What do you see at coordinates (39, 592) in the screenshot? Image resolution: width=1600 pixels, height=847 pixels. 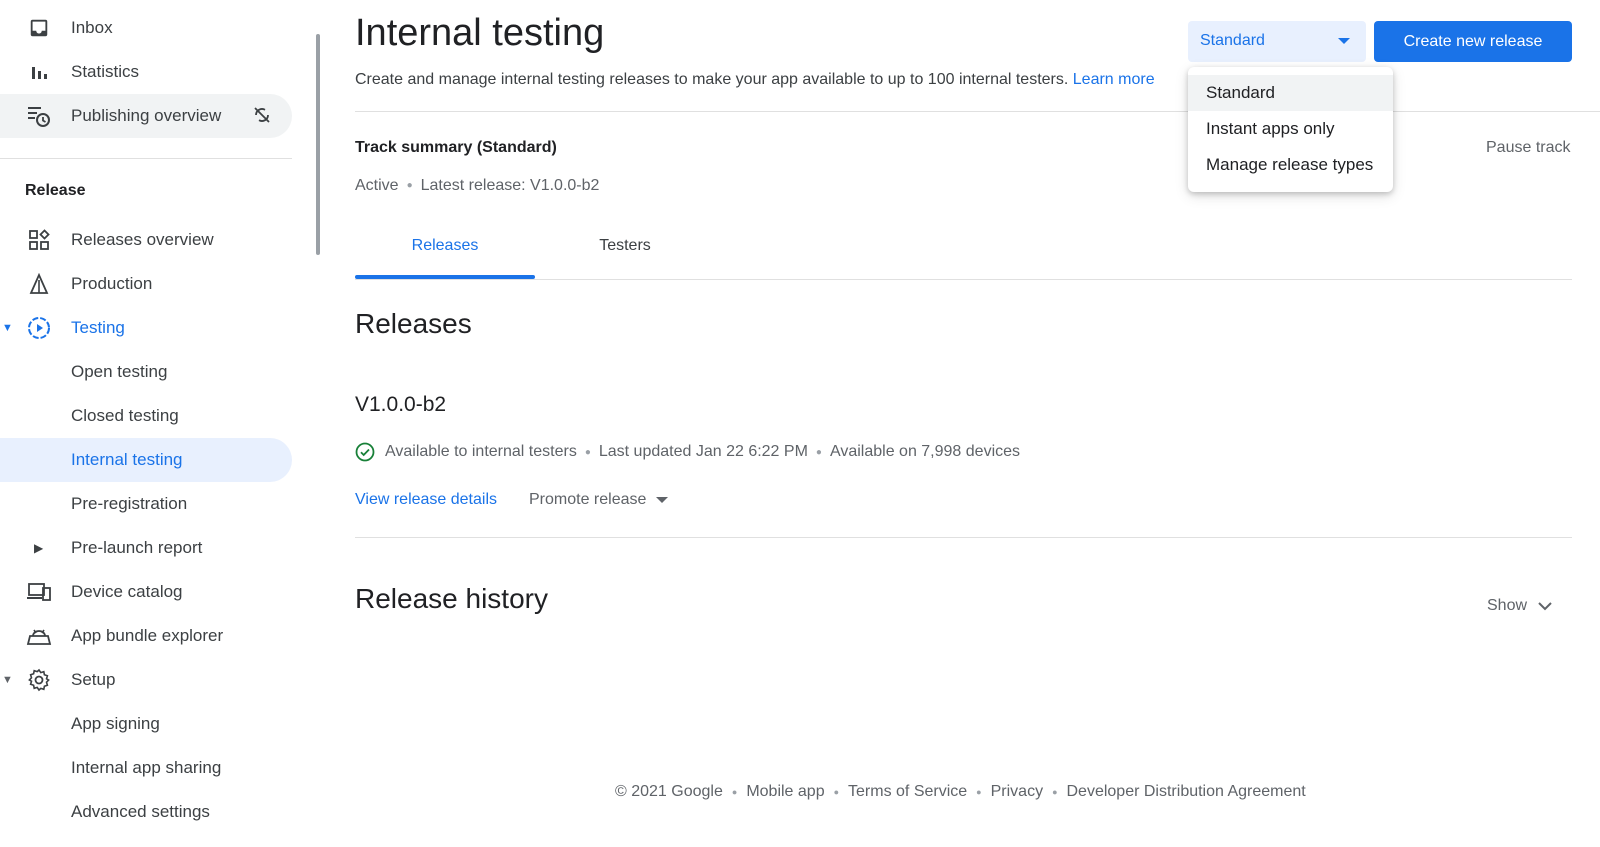 I see `devices-icon` at bounding box center [39, 592].